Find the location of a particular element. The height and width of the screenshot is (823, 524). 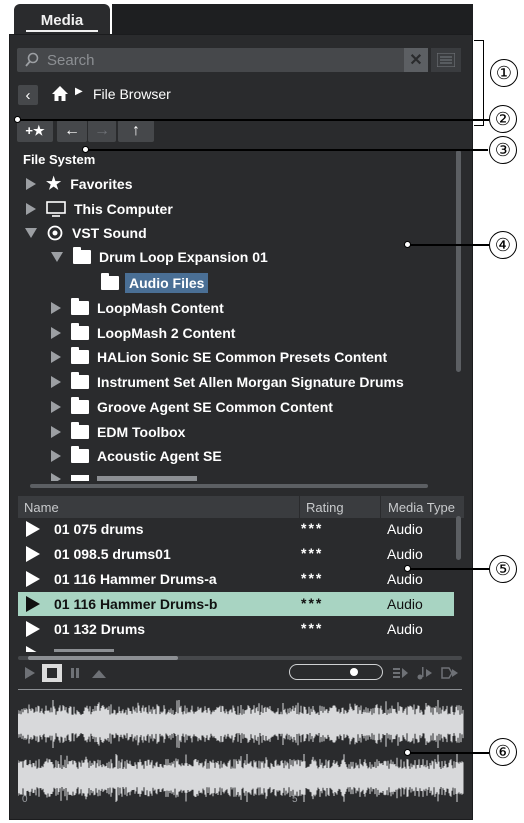

row-media-type: Audio is located at coordinates (405, 579).